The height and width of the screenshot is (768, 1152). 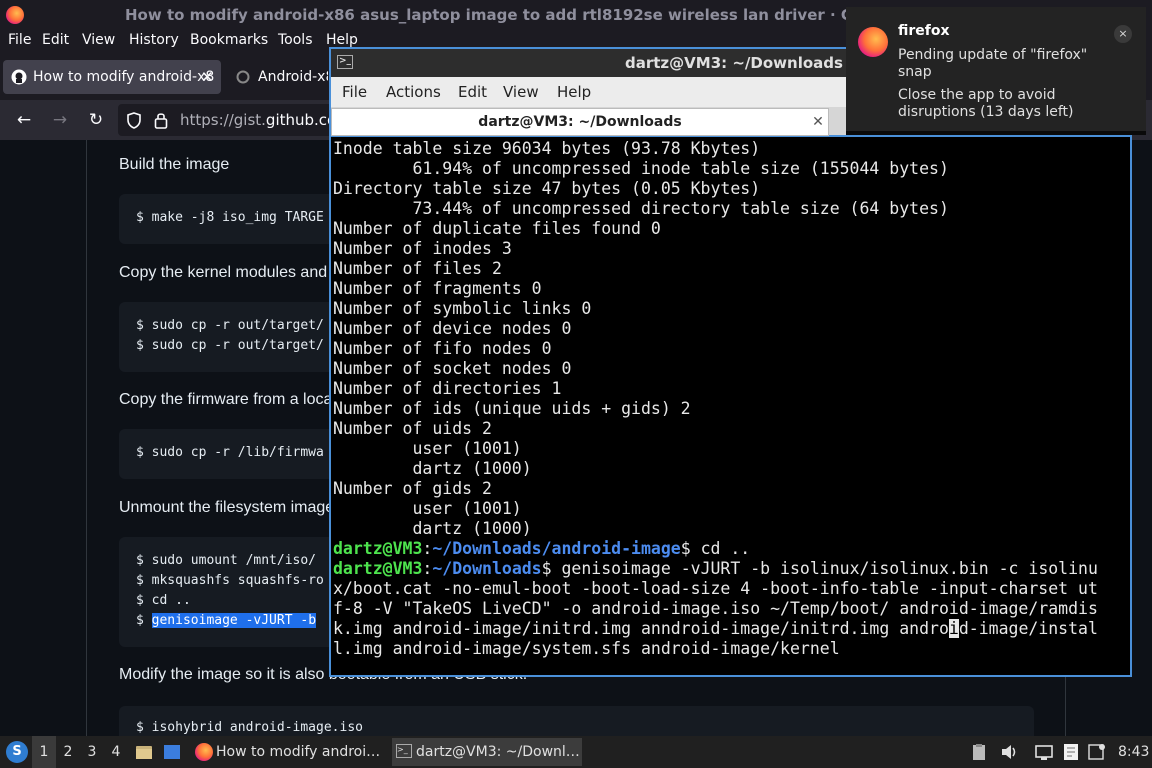 I want to click on tab-close-icon: ✕, so click(x=207, y=77).